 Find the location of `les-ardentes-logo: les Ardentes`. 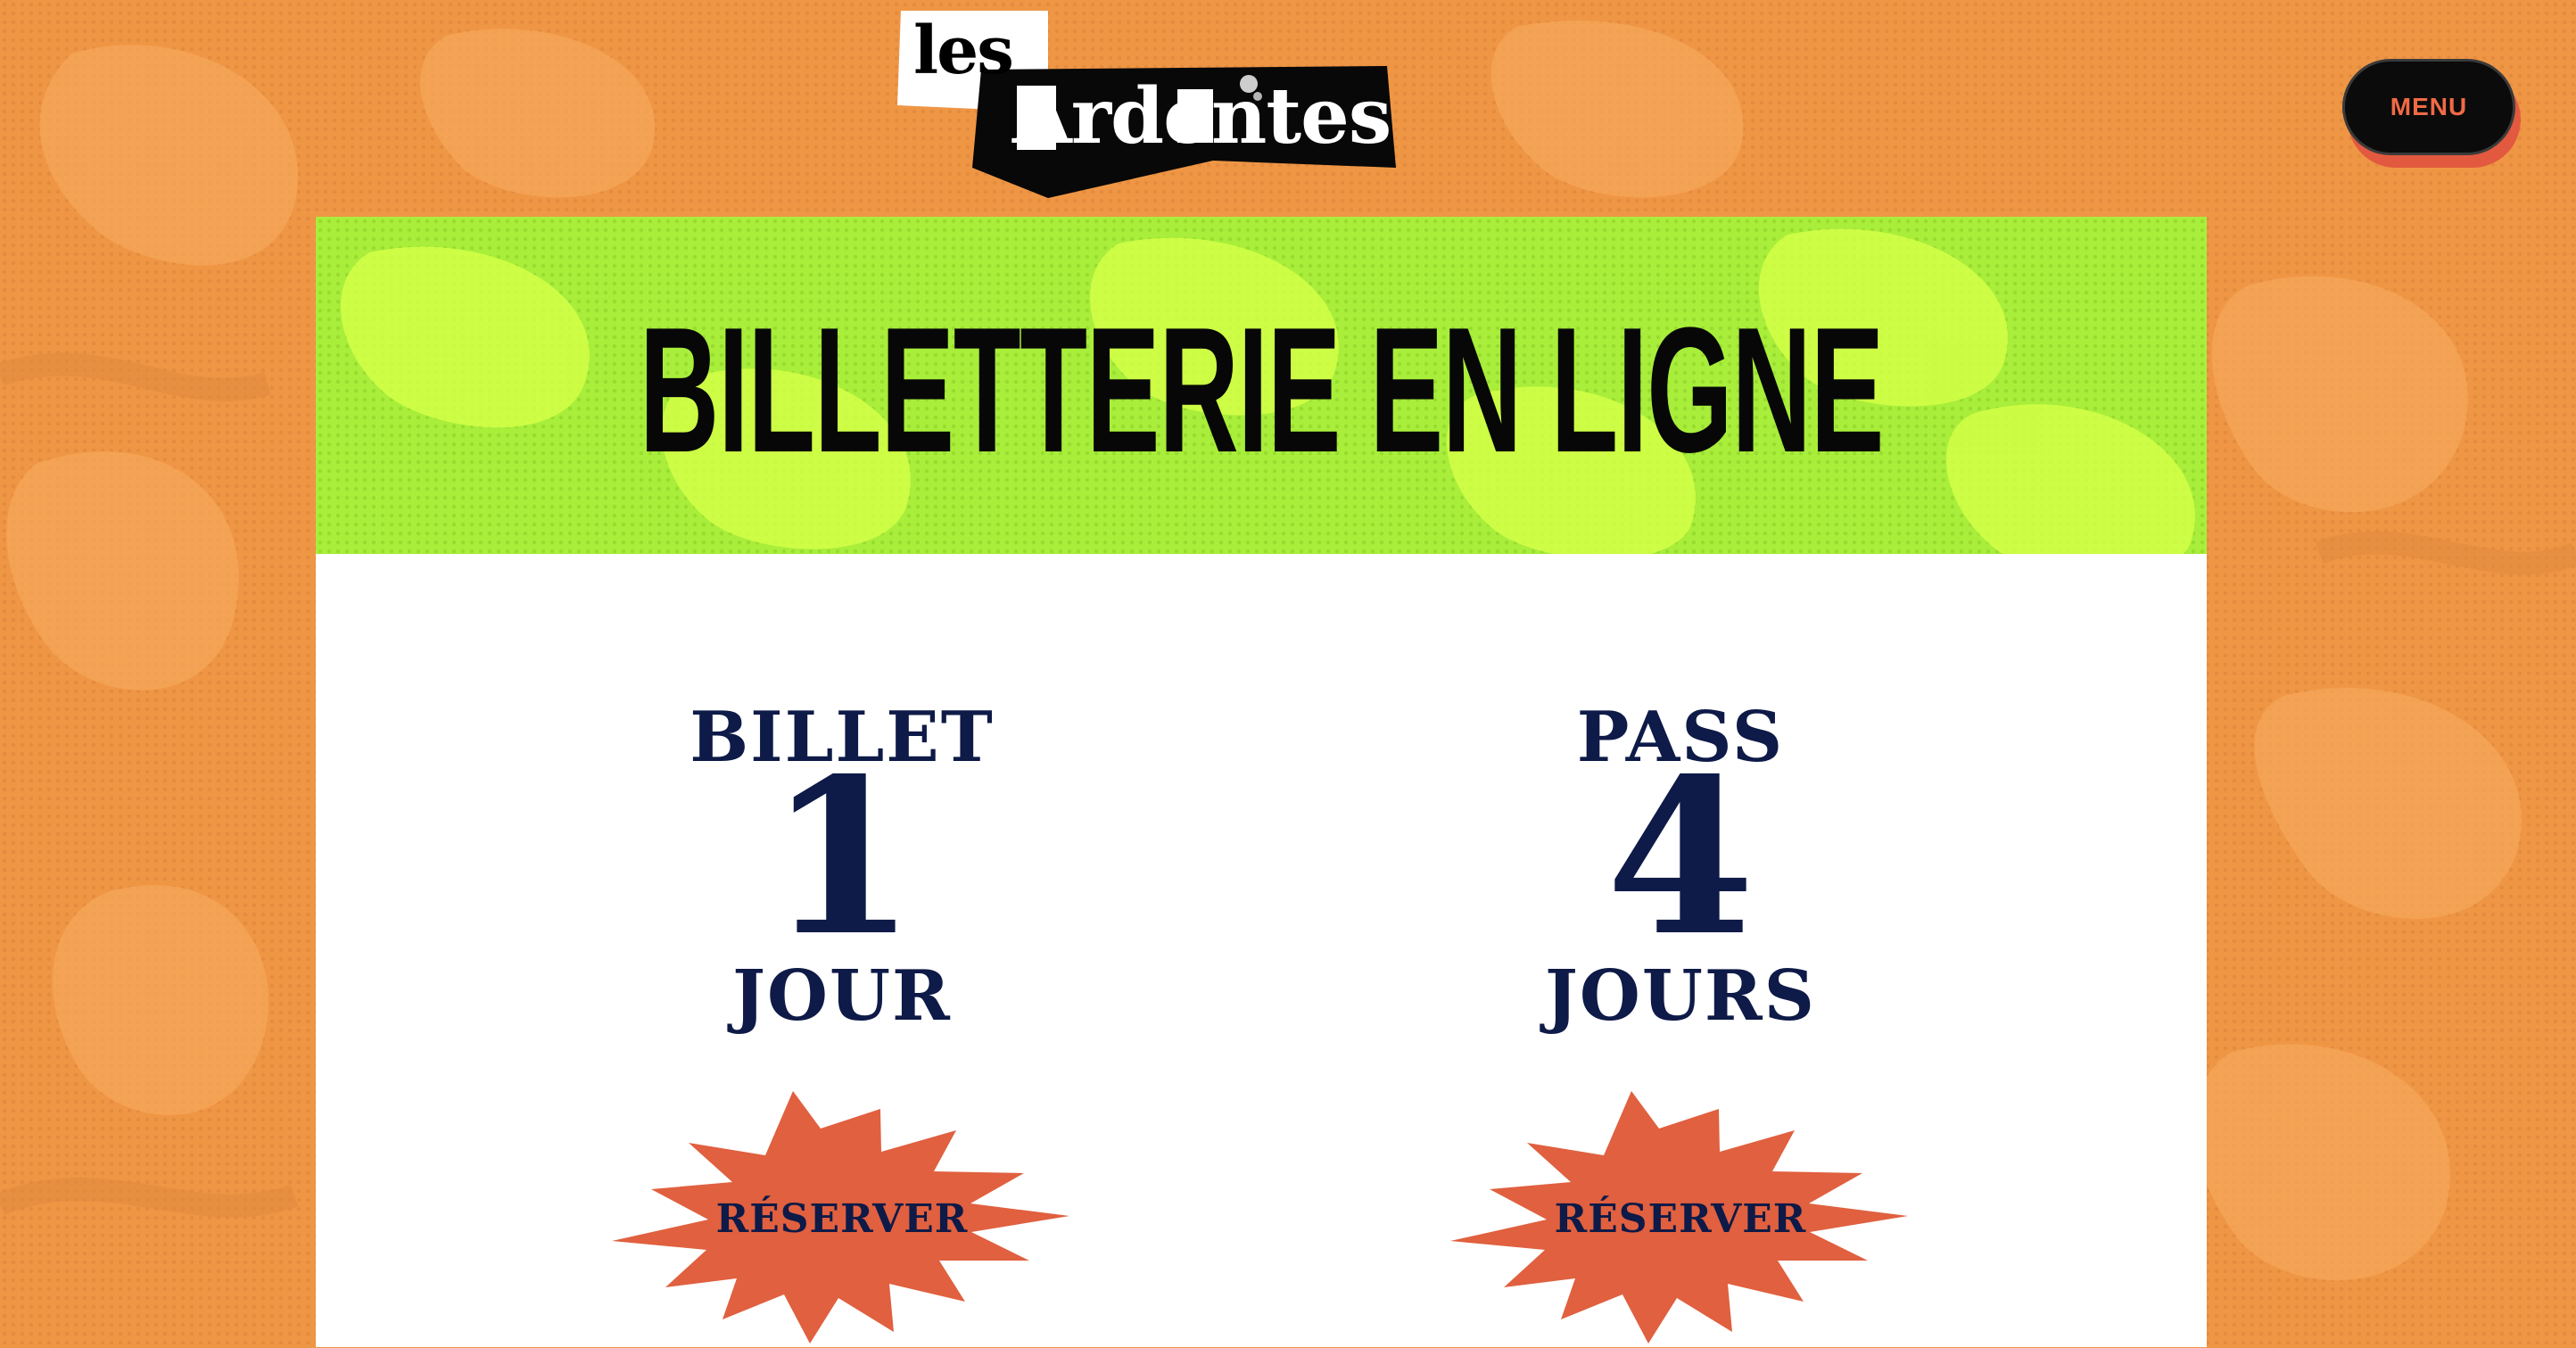

les-ardentes-logo: les Ardentes is located at coordinates (1144, 105).